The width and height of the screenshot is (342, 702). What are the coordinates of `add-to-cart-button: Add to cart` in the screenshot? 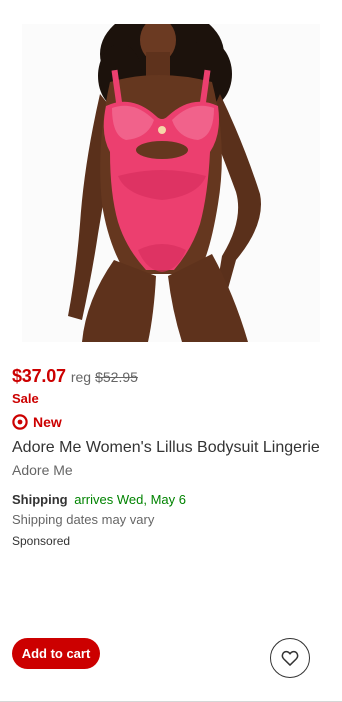 It's located at (56, 653).